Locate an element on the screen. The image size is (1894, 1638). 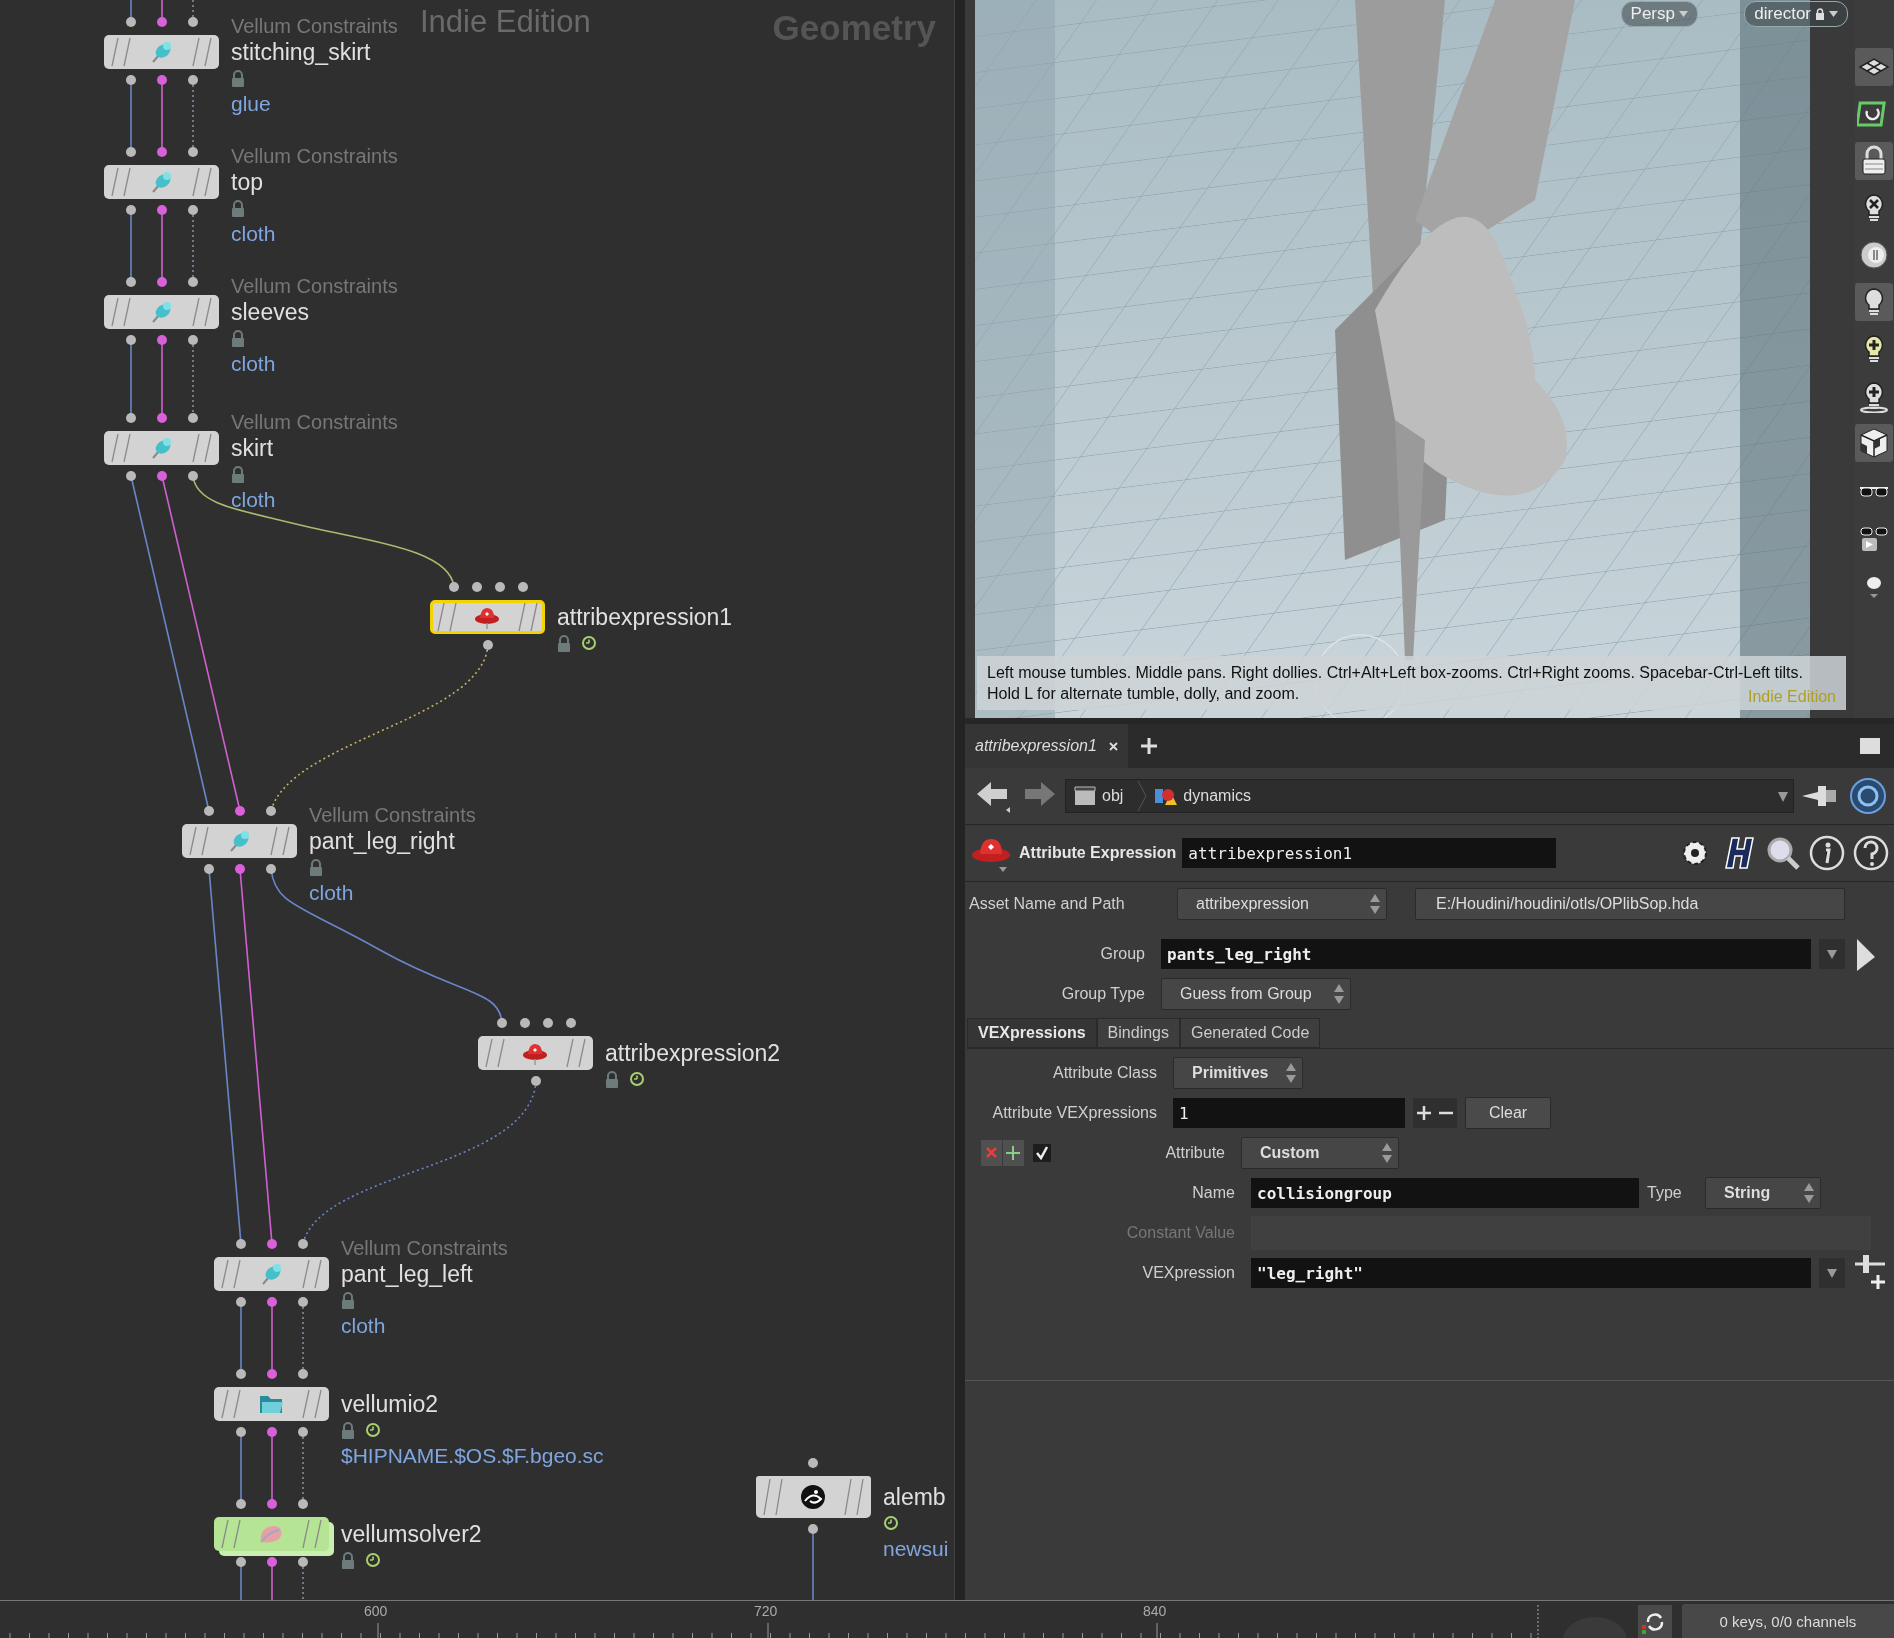
parameter-tab: Generated Code is located at coordinates (1250, 1033).